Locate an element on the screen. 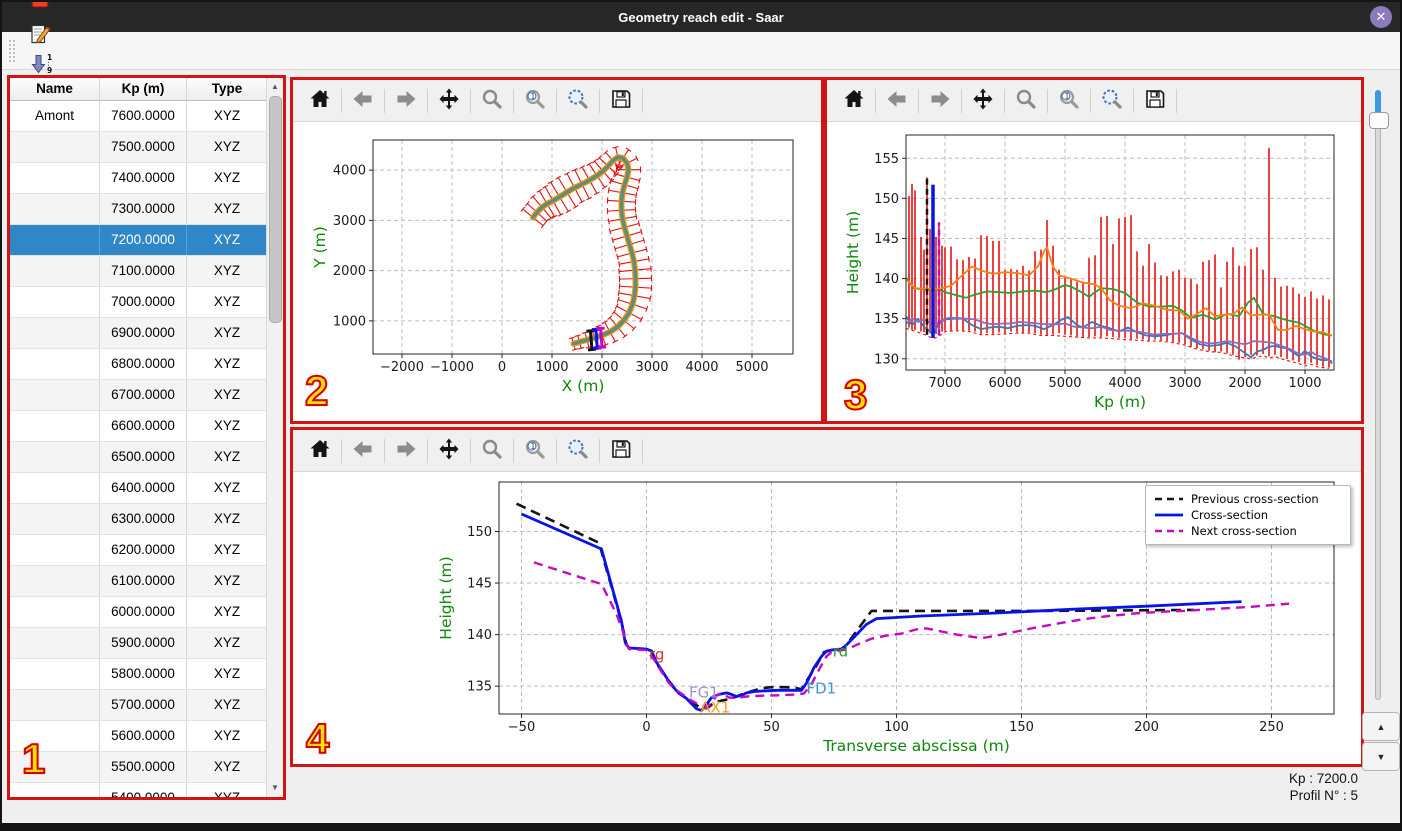  svg-text: 50 is located at coordinates (771, 727).